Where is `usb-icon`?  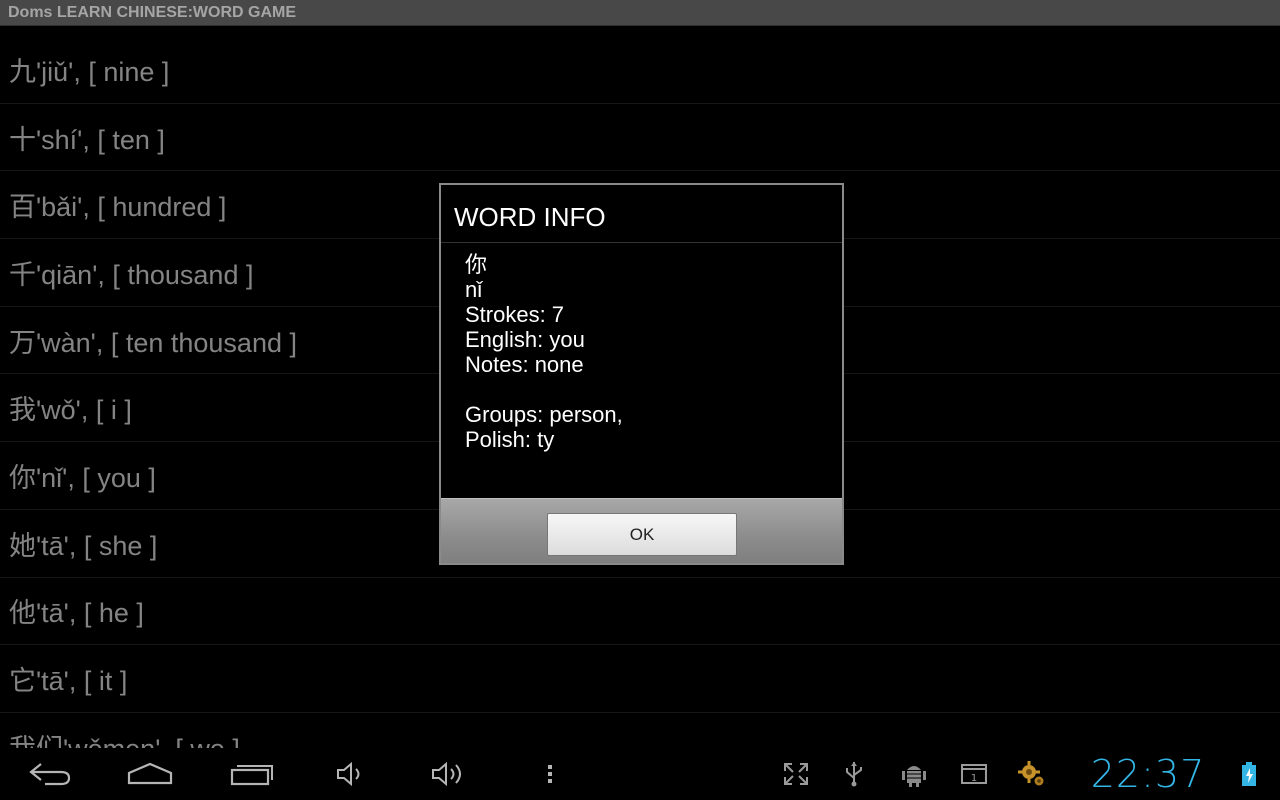
usb-icon is located at coordinates (854, 774).